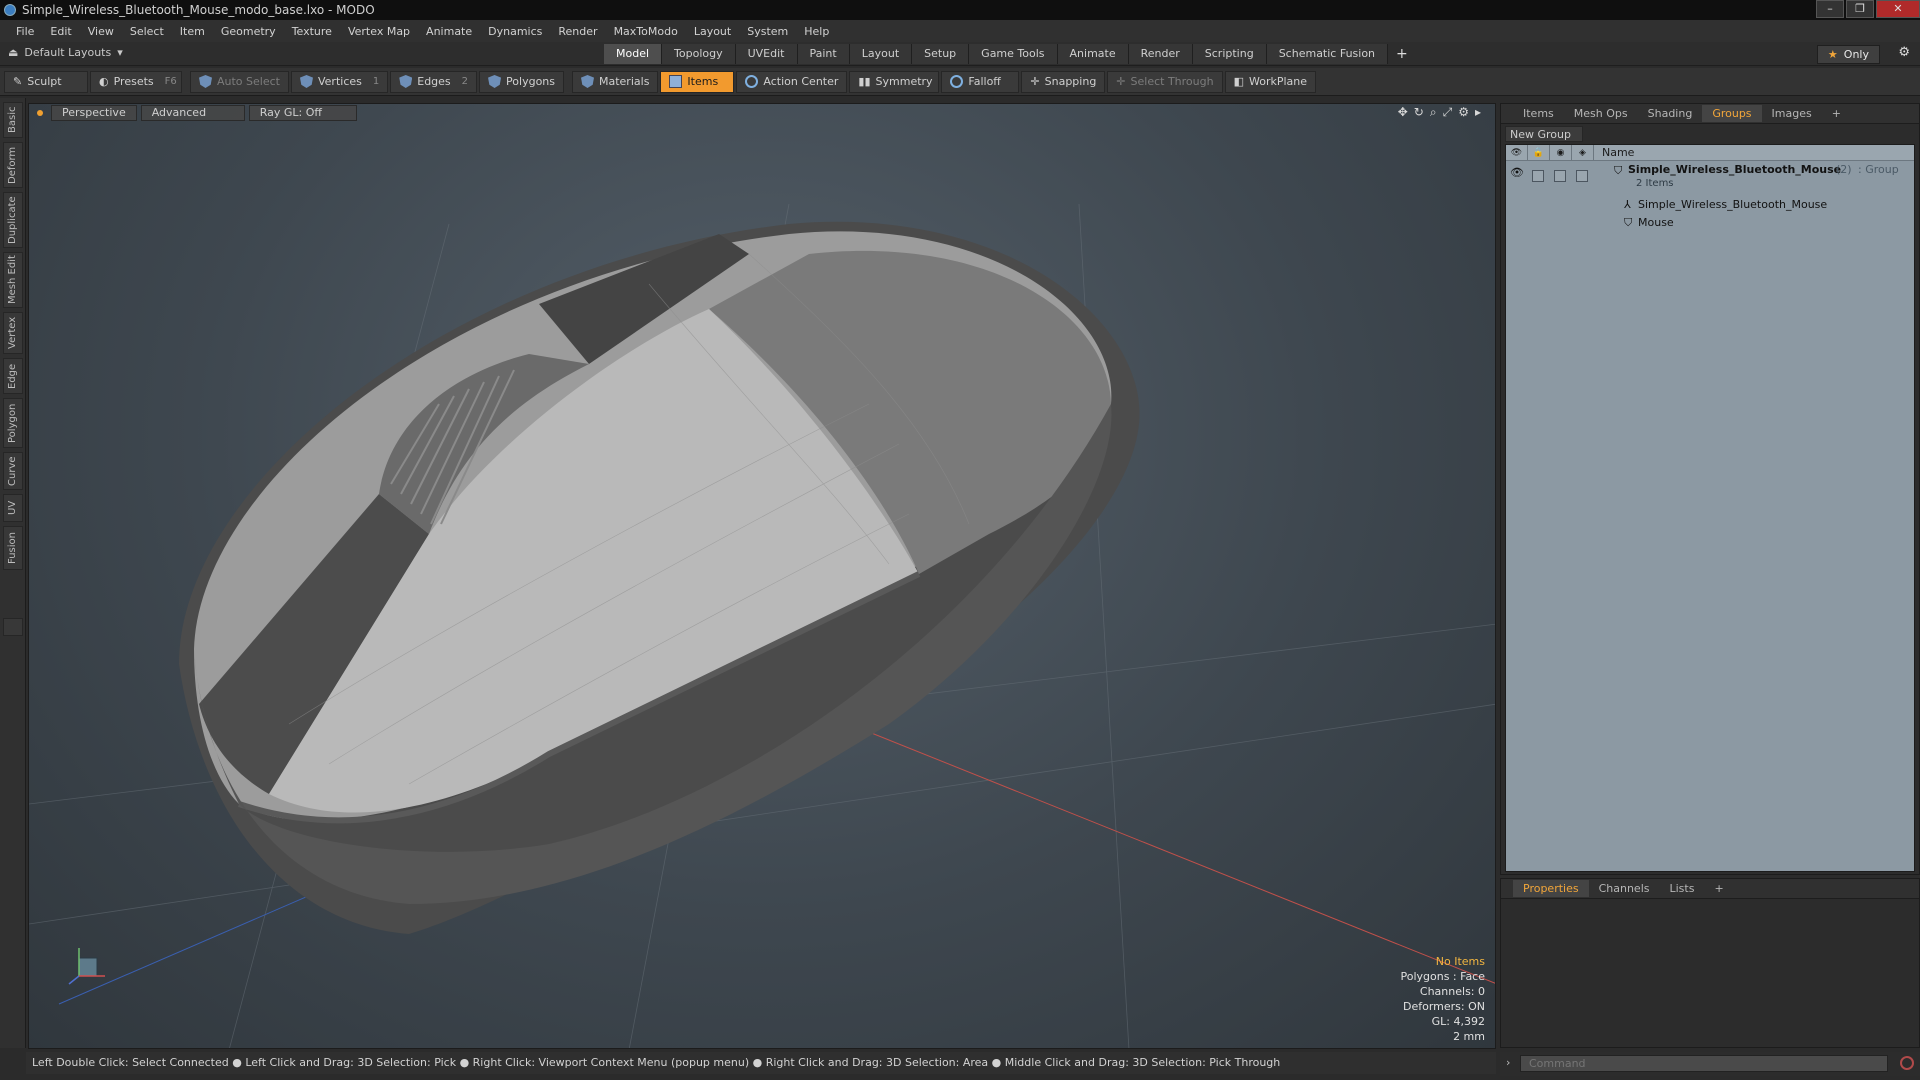 This screenshot has width=1920, height=1080. Describe the element at coordinates (1848, 54) in the screenshot. I see `only-button: ★ Only` at that location.